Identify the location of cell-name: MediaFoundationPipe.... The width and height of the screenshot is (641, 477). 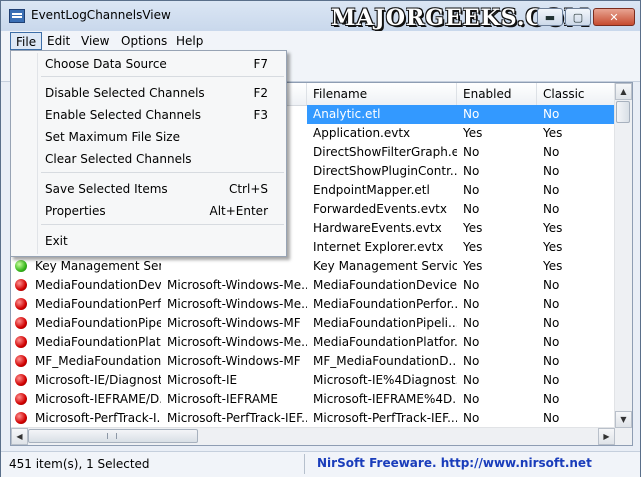
(98, 323).